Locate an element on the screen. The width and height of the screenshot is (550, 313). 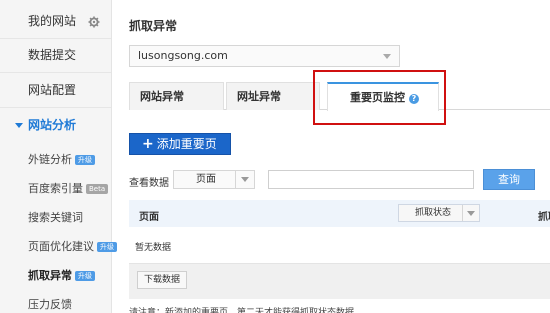
sidebar-subitem-label: 百度索引量 is located at coordinates (55, 188).